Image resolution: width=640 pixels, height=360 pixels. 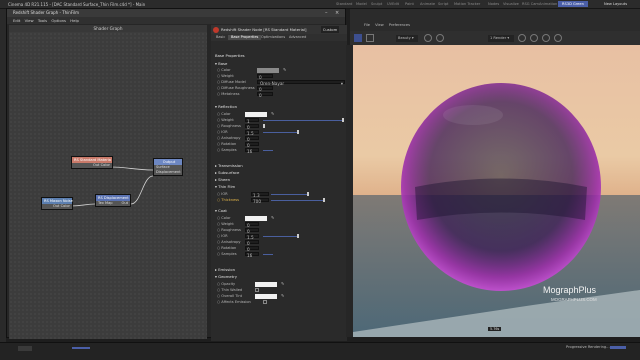 What do you see at coordinates (256, 218) in the screenshot?
I see `coat-color-swatch` at bounding box center [256, 218].